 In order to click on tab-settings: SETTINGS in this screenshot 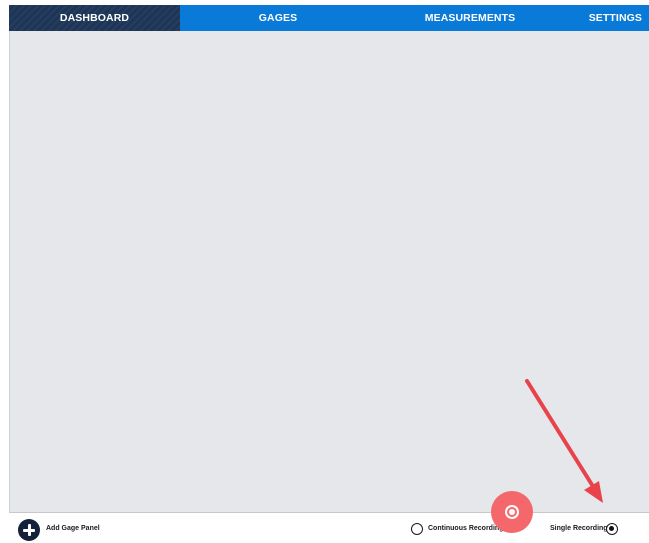, I will do `click(606, 18)`.